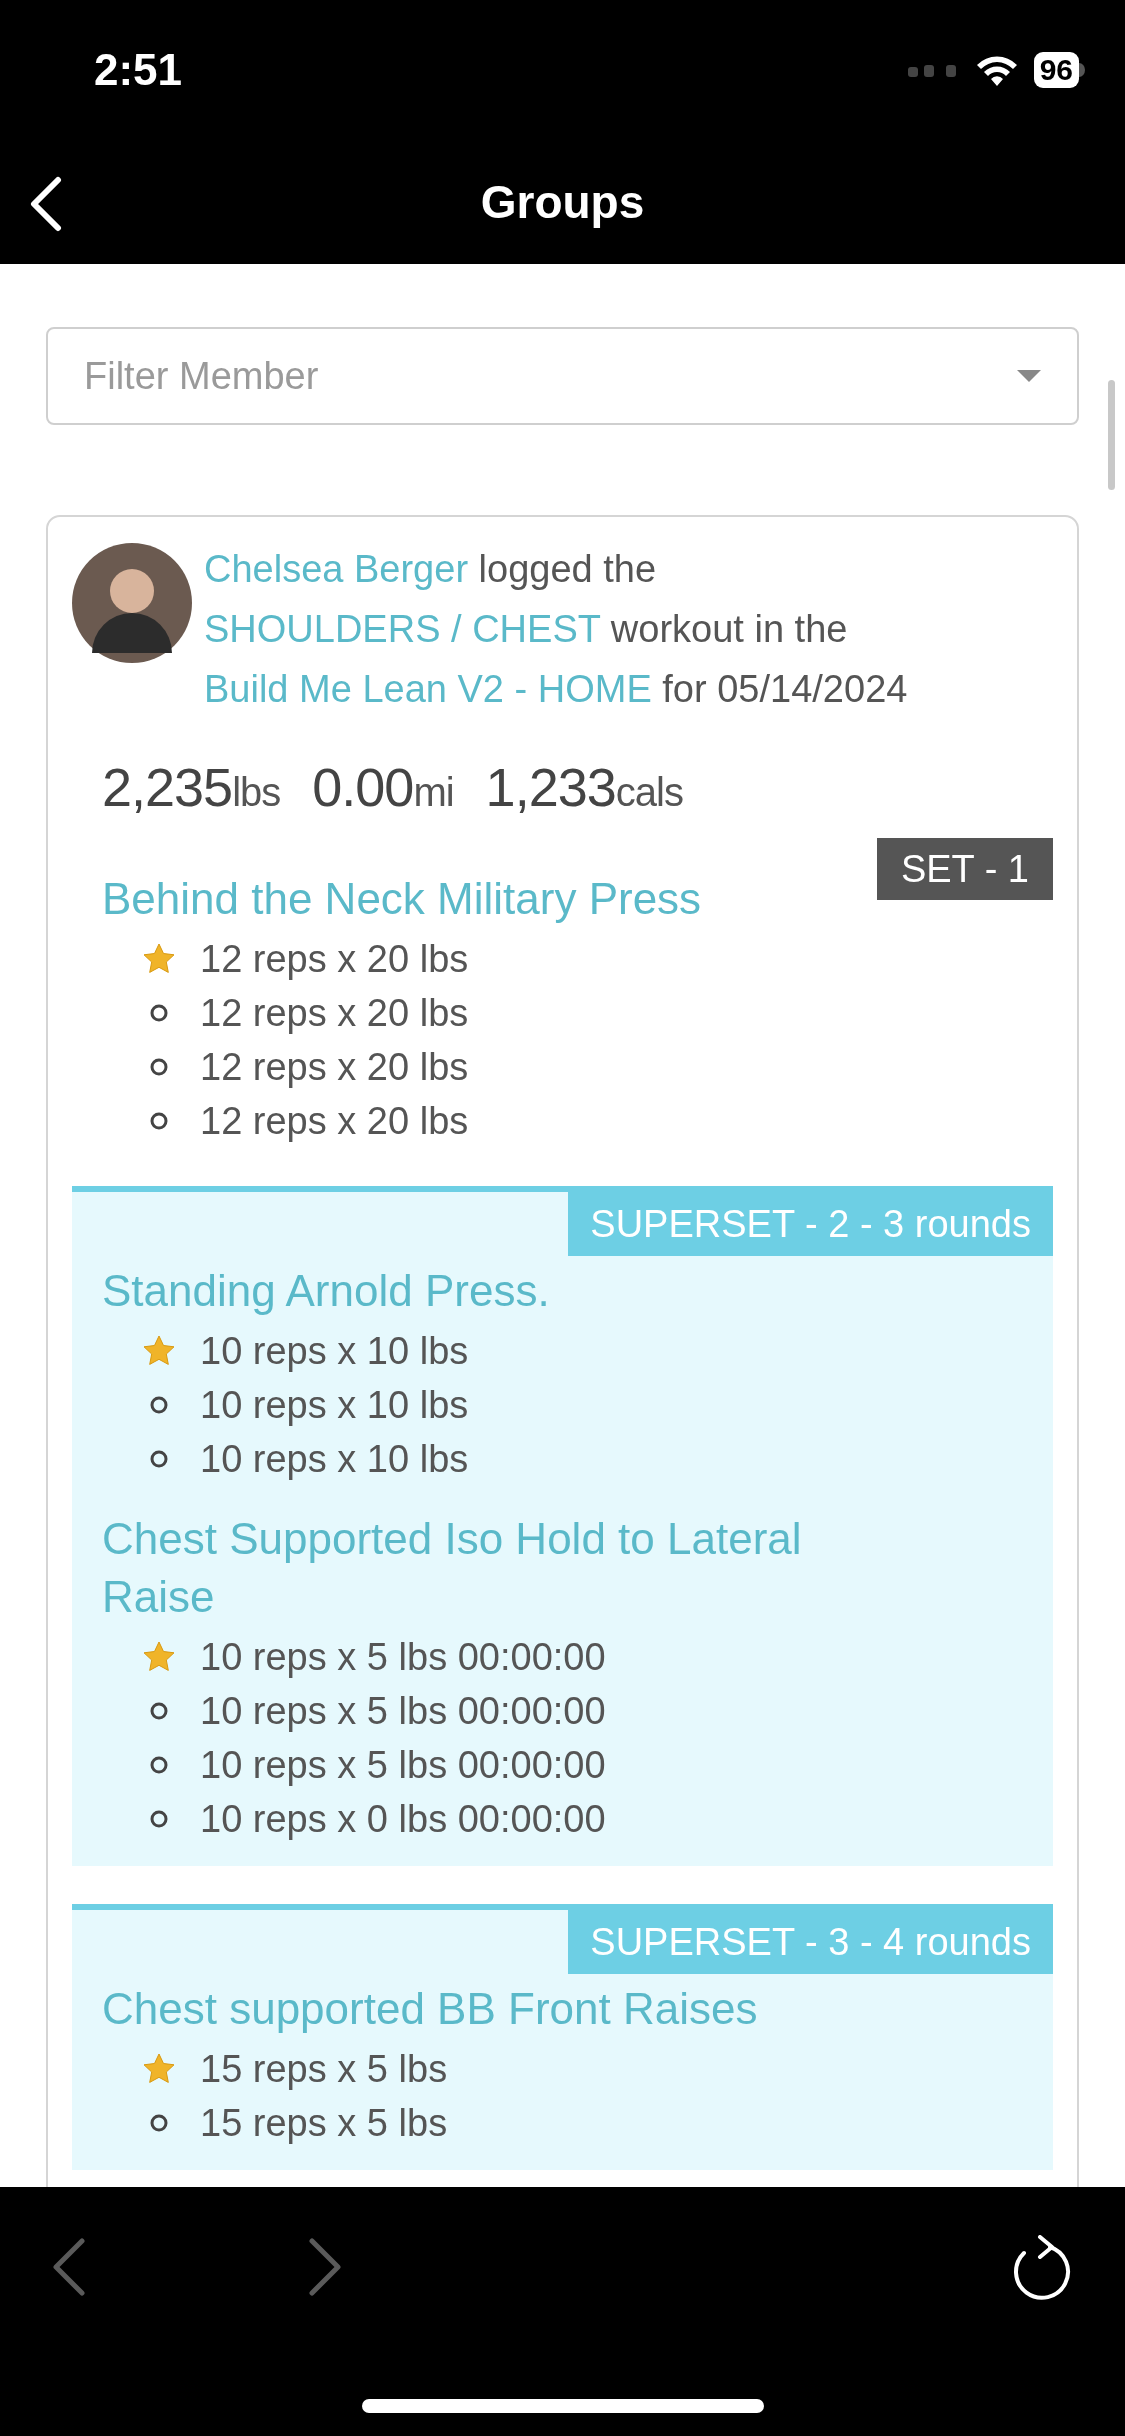 Image resolution: width=1125 pixels, height=2436 pixels. Describe the element at coordinates (326, 1291) in the screenshot. I see `exercise-title: Standing Arnold Press.` at that location.